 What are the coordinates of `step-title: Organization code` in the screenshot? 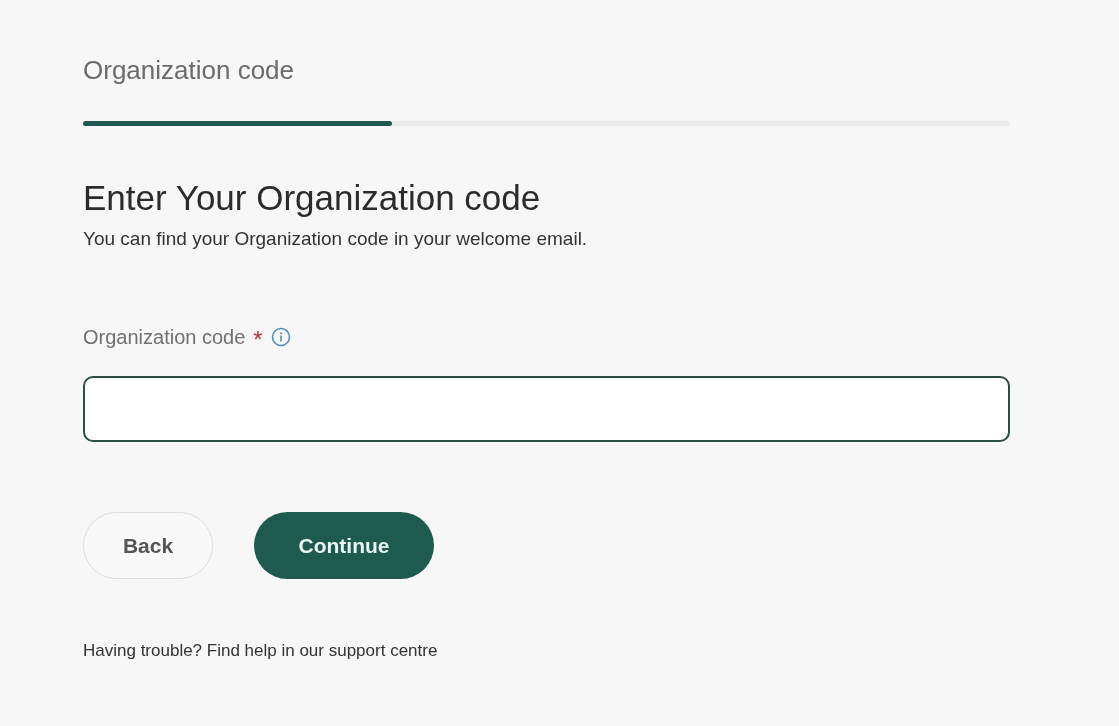 It's located at (189, 70).